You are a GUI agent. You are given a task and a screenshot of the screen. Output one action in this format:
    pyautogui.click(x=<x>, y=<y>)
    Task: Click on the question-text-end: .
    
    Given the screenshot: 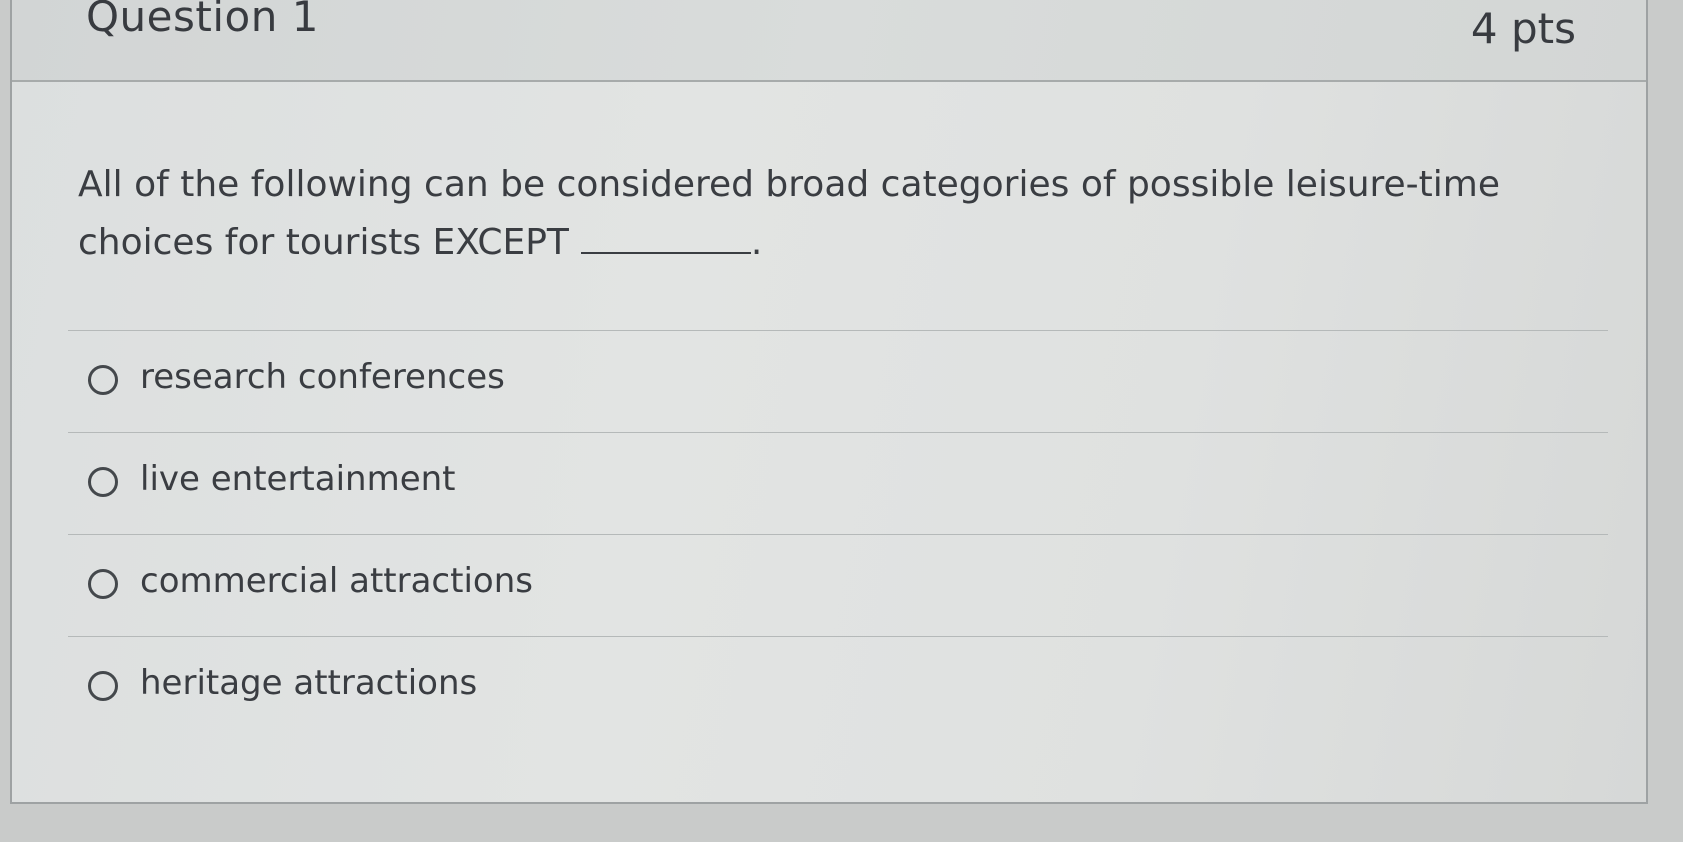 What is the action you would take?
    pyautogui.click(x=756, y=242)
    